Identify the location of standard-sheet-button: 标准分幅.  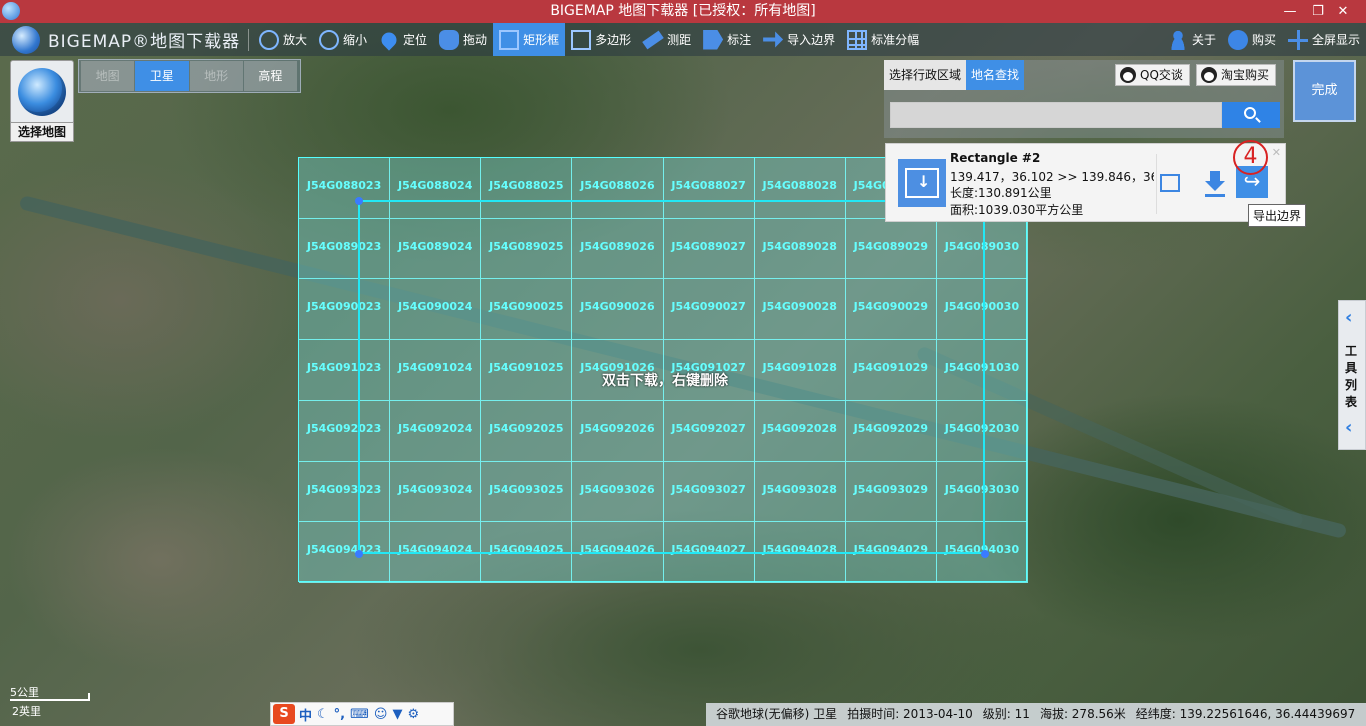
(883, 39).